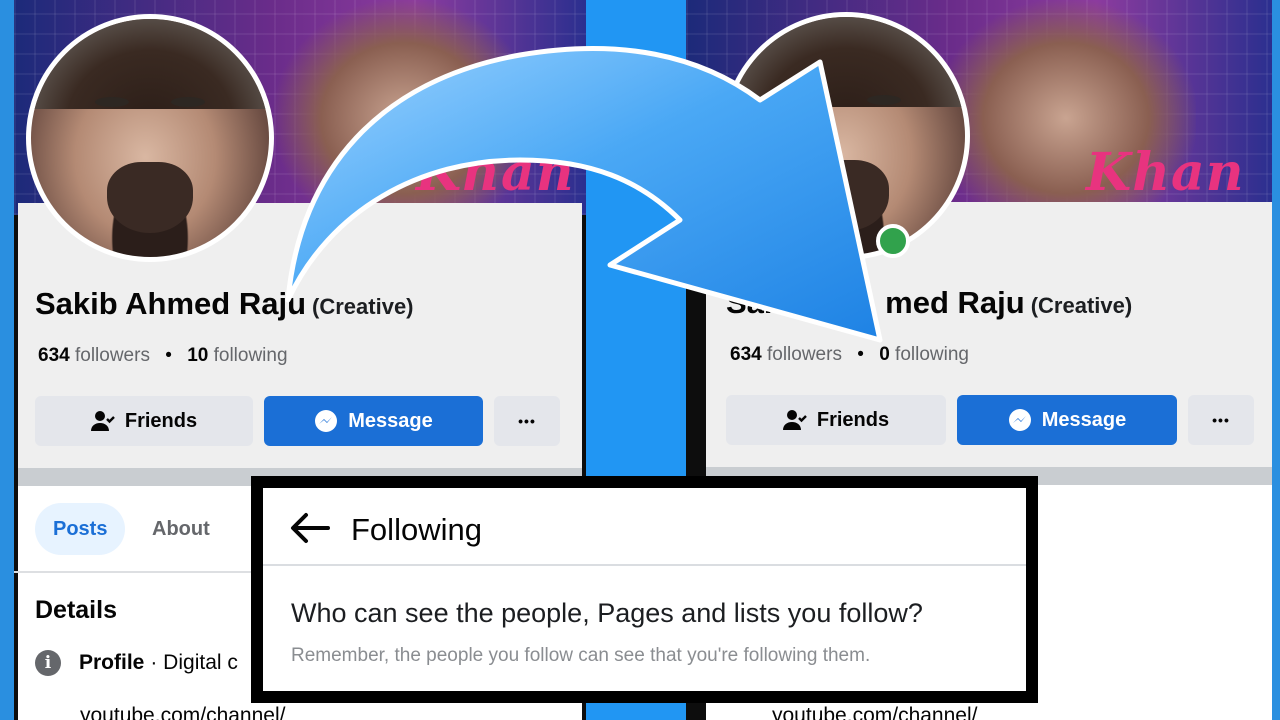  Describe the element at coordinates (884, 354) in the screenshot. I see `following-count: 0` at that location.